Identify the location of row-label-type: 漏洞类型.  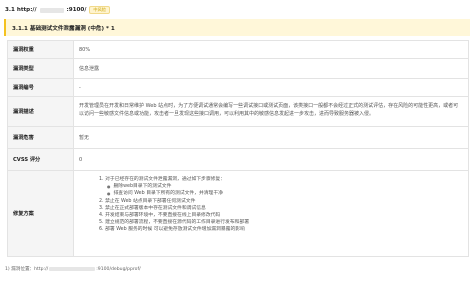
(40, 68).